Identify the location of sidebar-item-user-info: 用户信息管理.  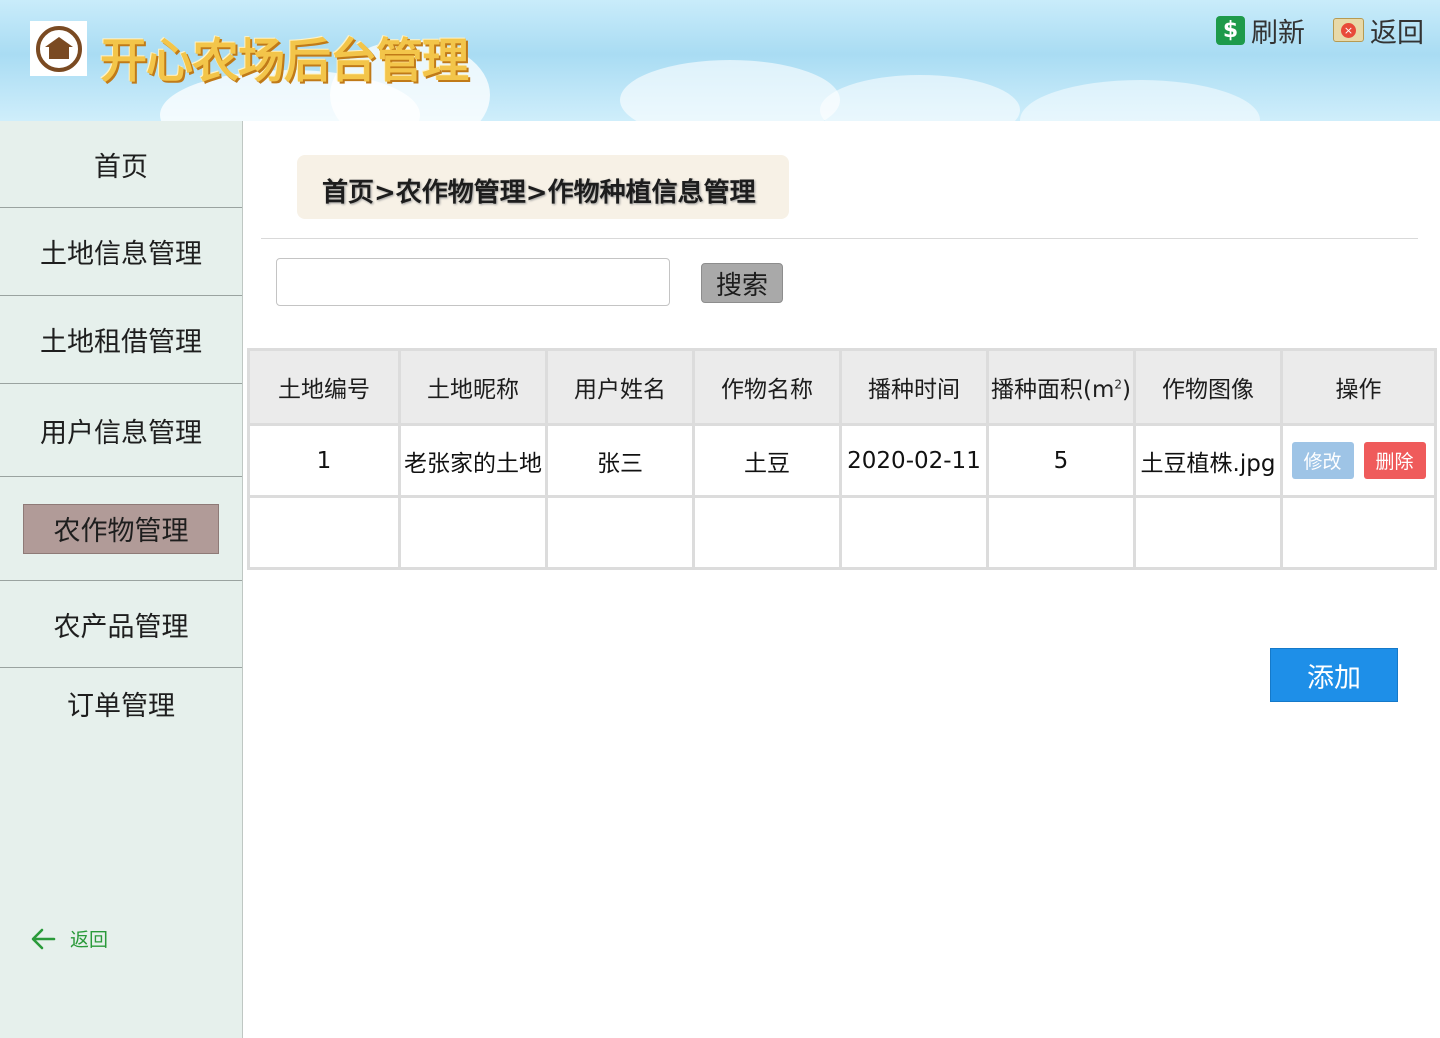
(121, 430).